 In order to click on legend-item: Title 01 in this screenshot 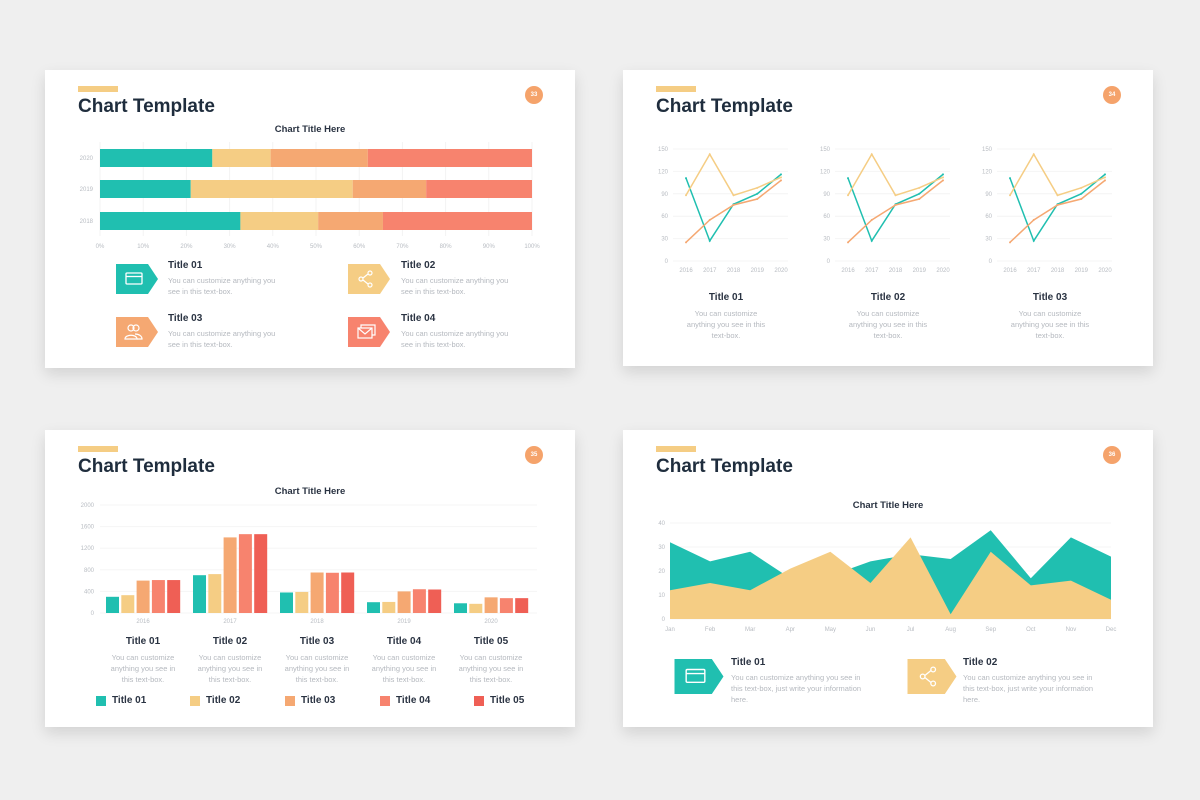, I will do `click(121, 700)`.